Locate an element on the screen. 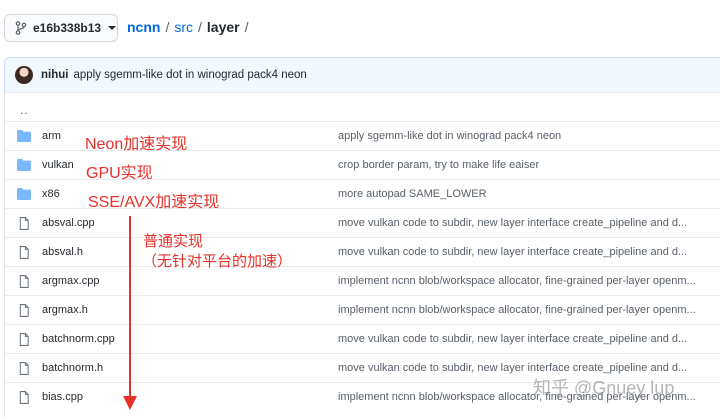 This screenshot has width=720, height=417. annotation-arrow-line is located at coordinates (130, 308).